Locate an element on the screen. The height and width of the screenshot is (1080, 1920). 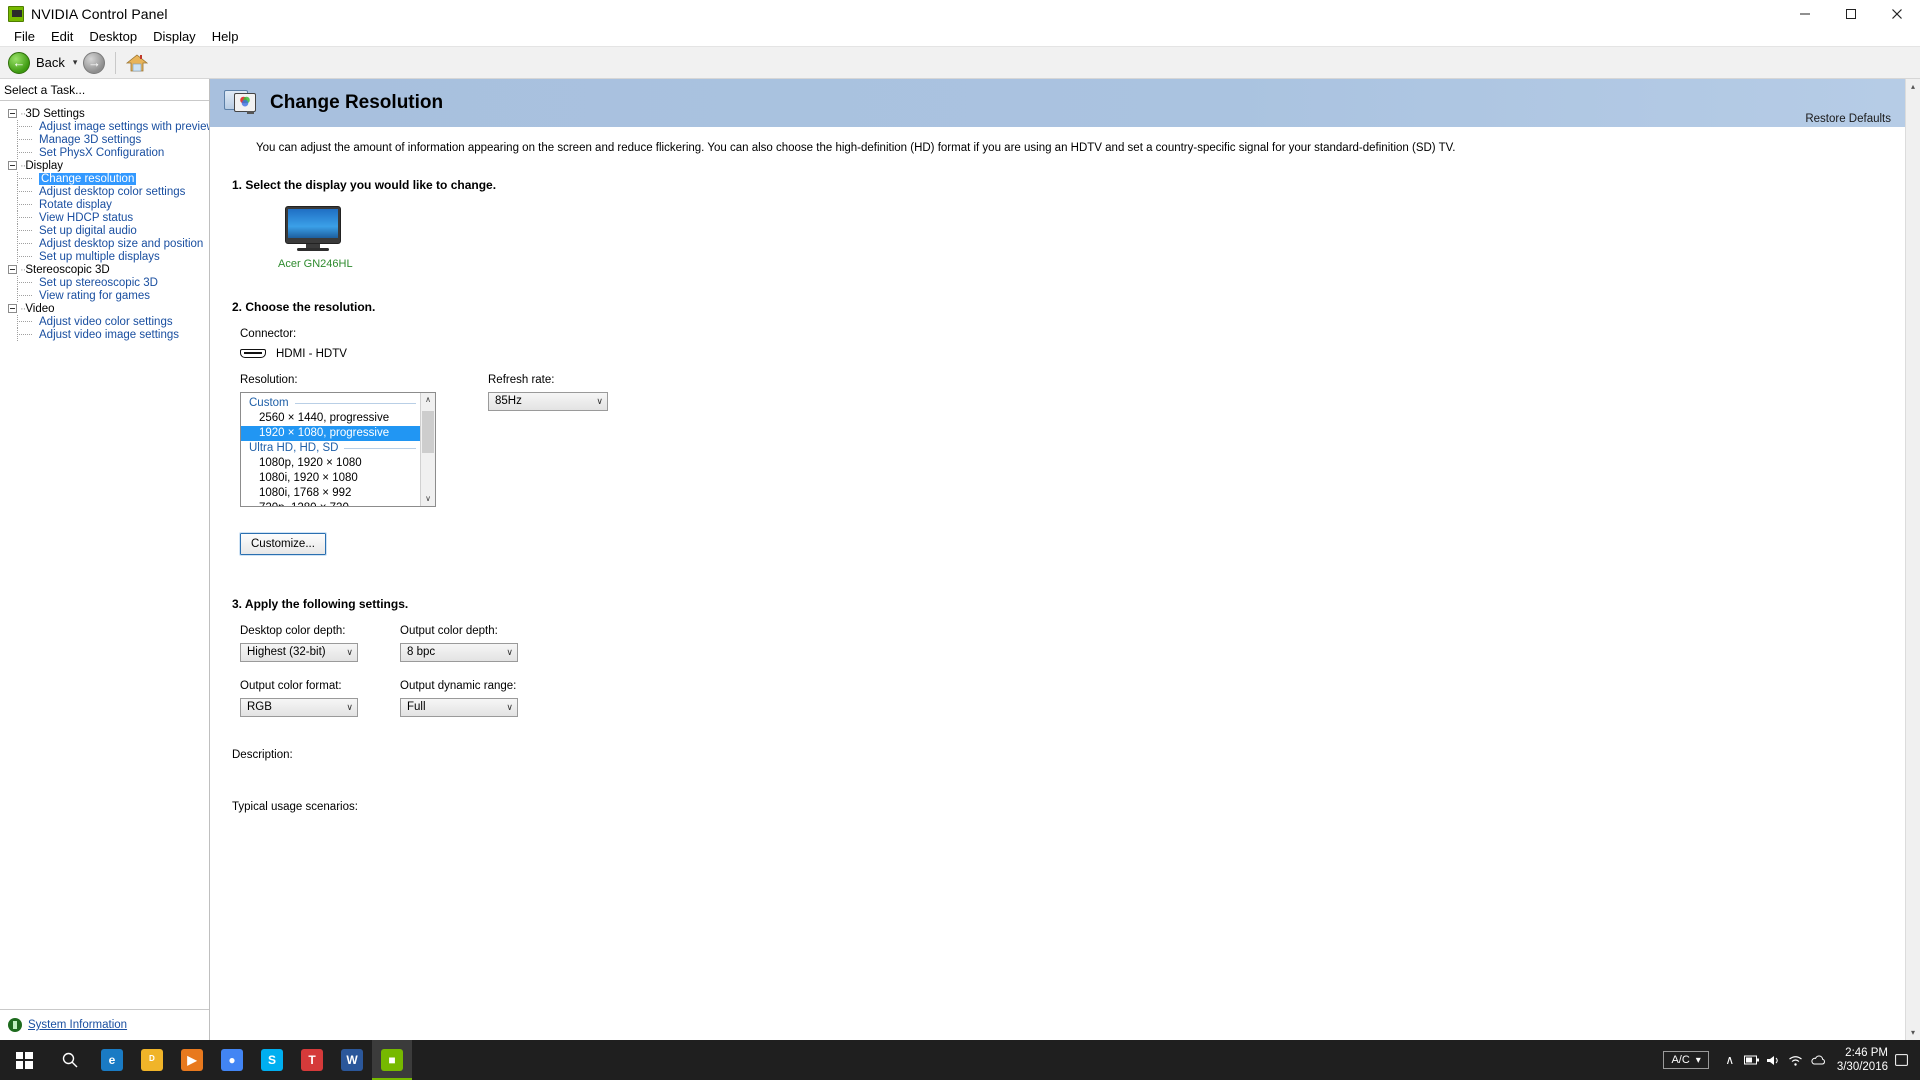
restore-defaults-button: Restore Defaults is located at coordinates (1848, 119).